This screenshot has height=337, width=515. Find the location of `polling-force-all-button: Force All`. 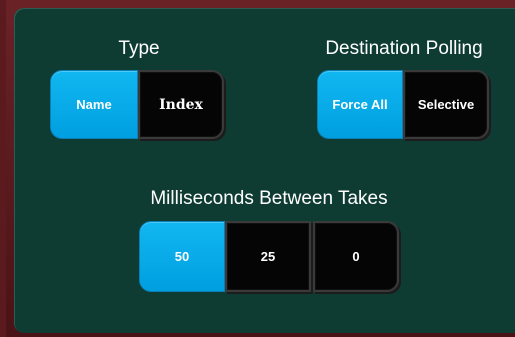

polling-force-all-button: Force All is located at coordinates (360, 104).